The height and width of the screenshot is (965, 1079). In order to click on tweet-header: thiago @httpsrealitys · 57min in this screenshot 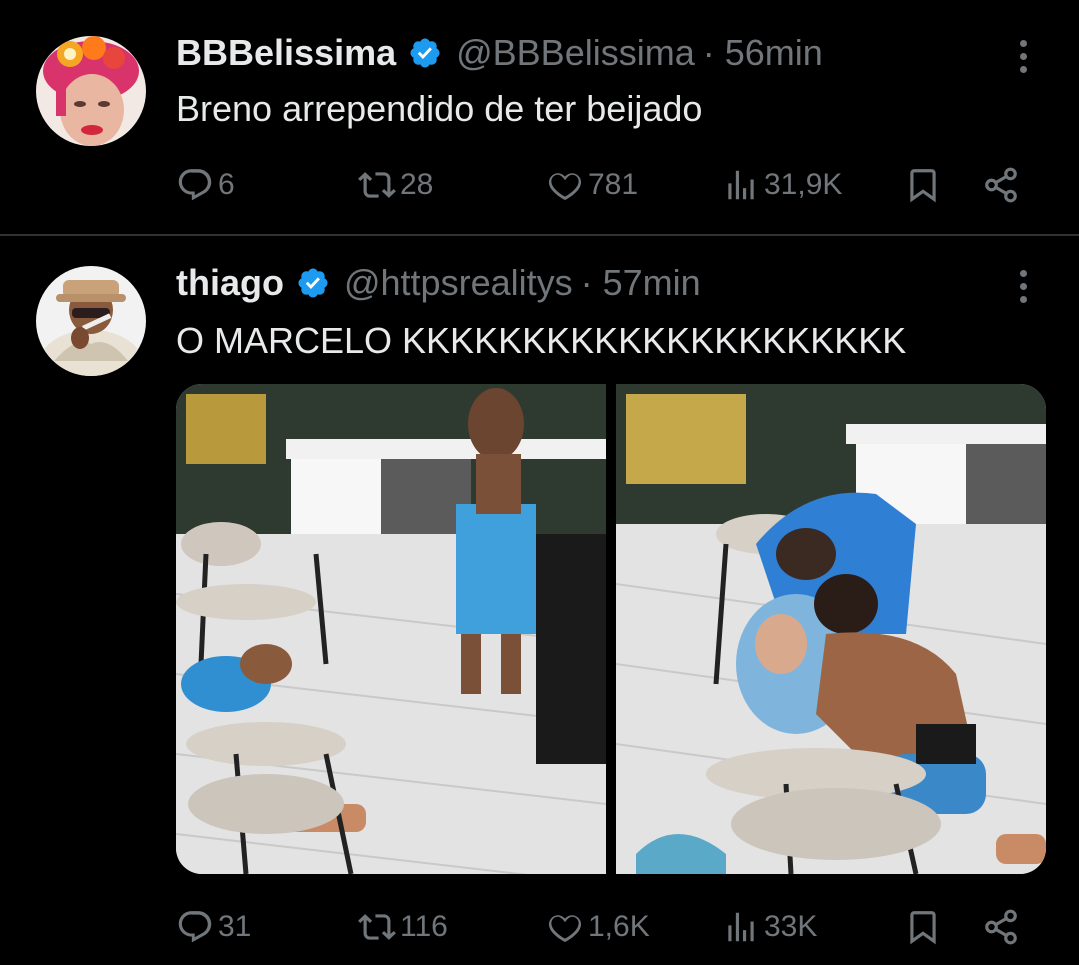, I will do `click(438, 283)`.